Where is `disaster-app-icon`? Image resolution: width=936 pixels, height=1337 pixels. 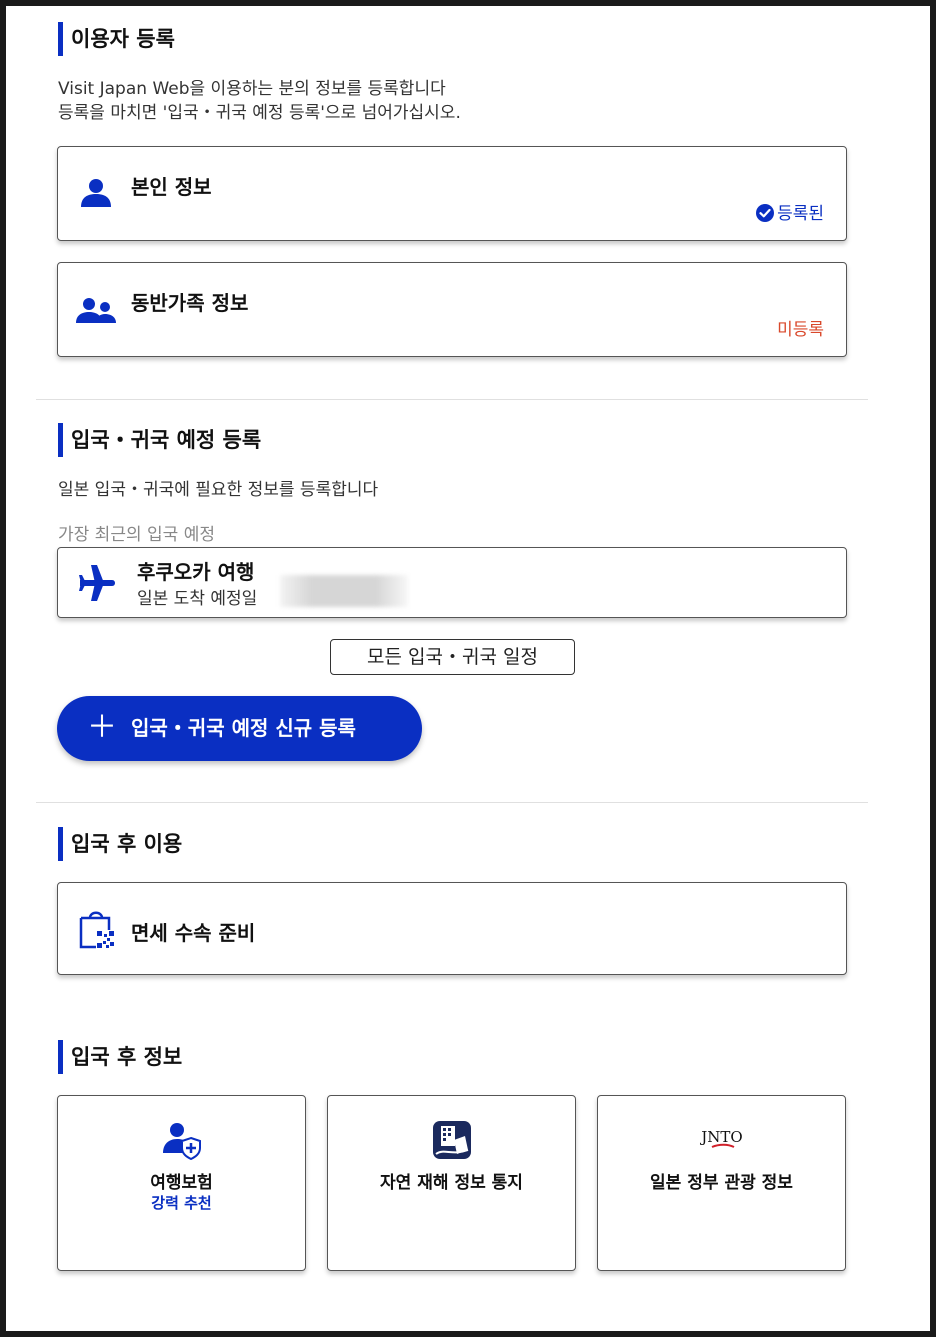 disaster-app-icon is located at coordinates (452, 1140).